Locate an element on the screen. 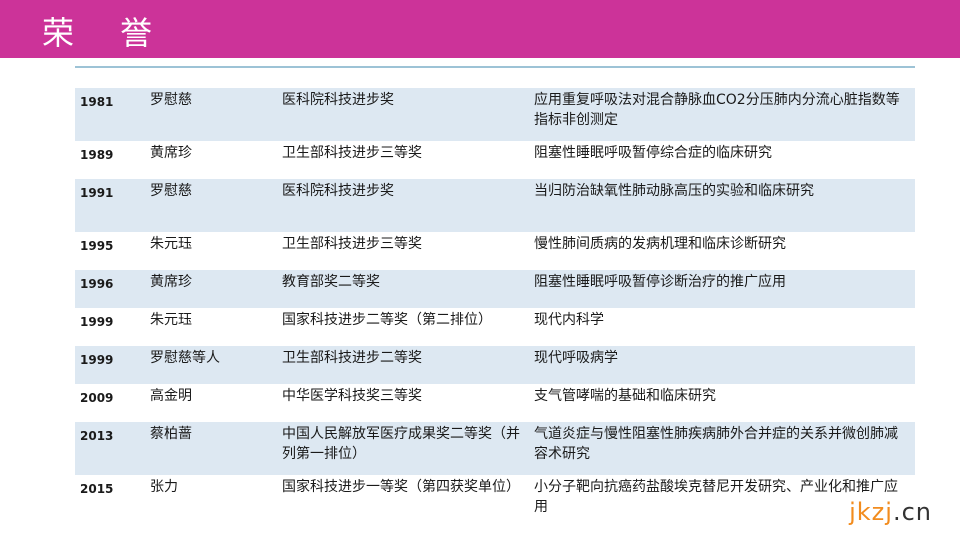  award-cell: 国家科技进步二等奖（第二排位） is located at coordinates (387, 320).